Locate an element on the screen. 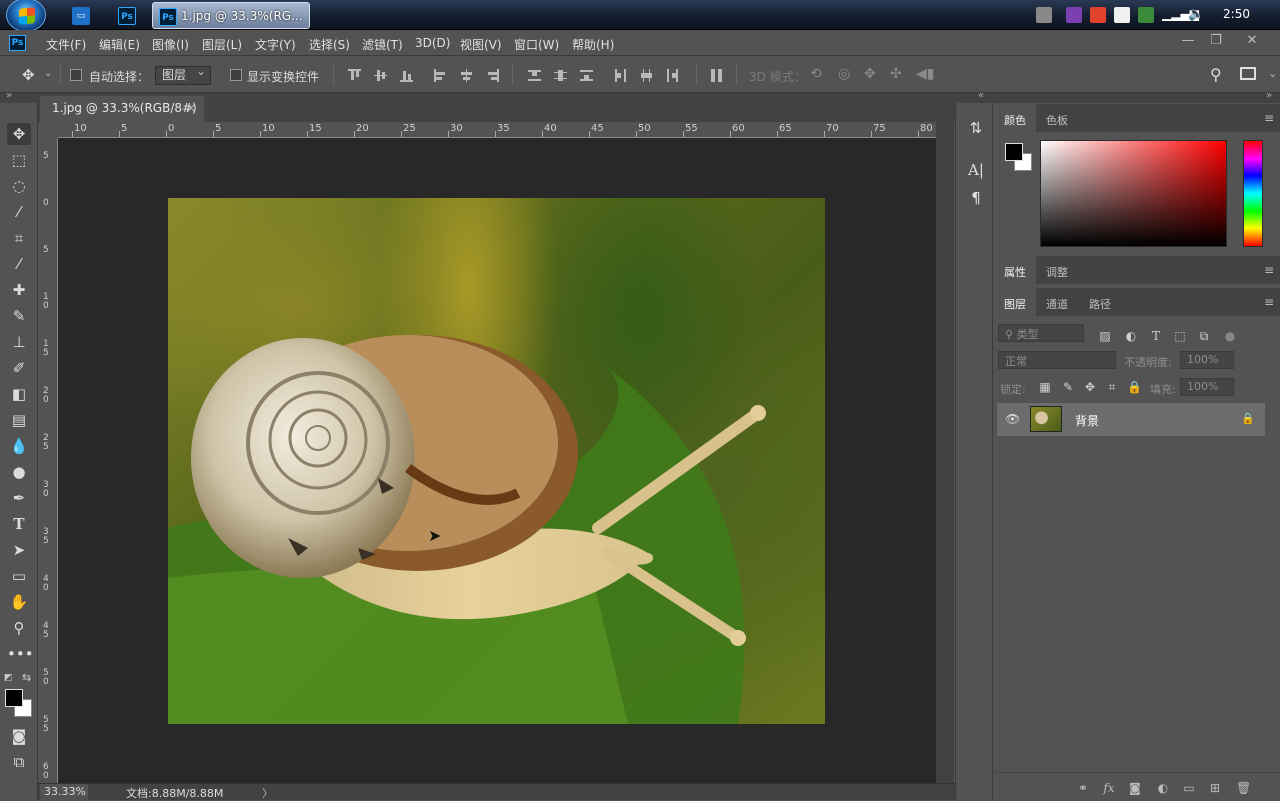 This screenshot has height=801, width=1280. collapse-mid-icon: « is located at coordinates (981, 95).